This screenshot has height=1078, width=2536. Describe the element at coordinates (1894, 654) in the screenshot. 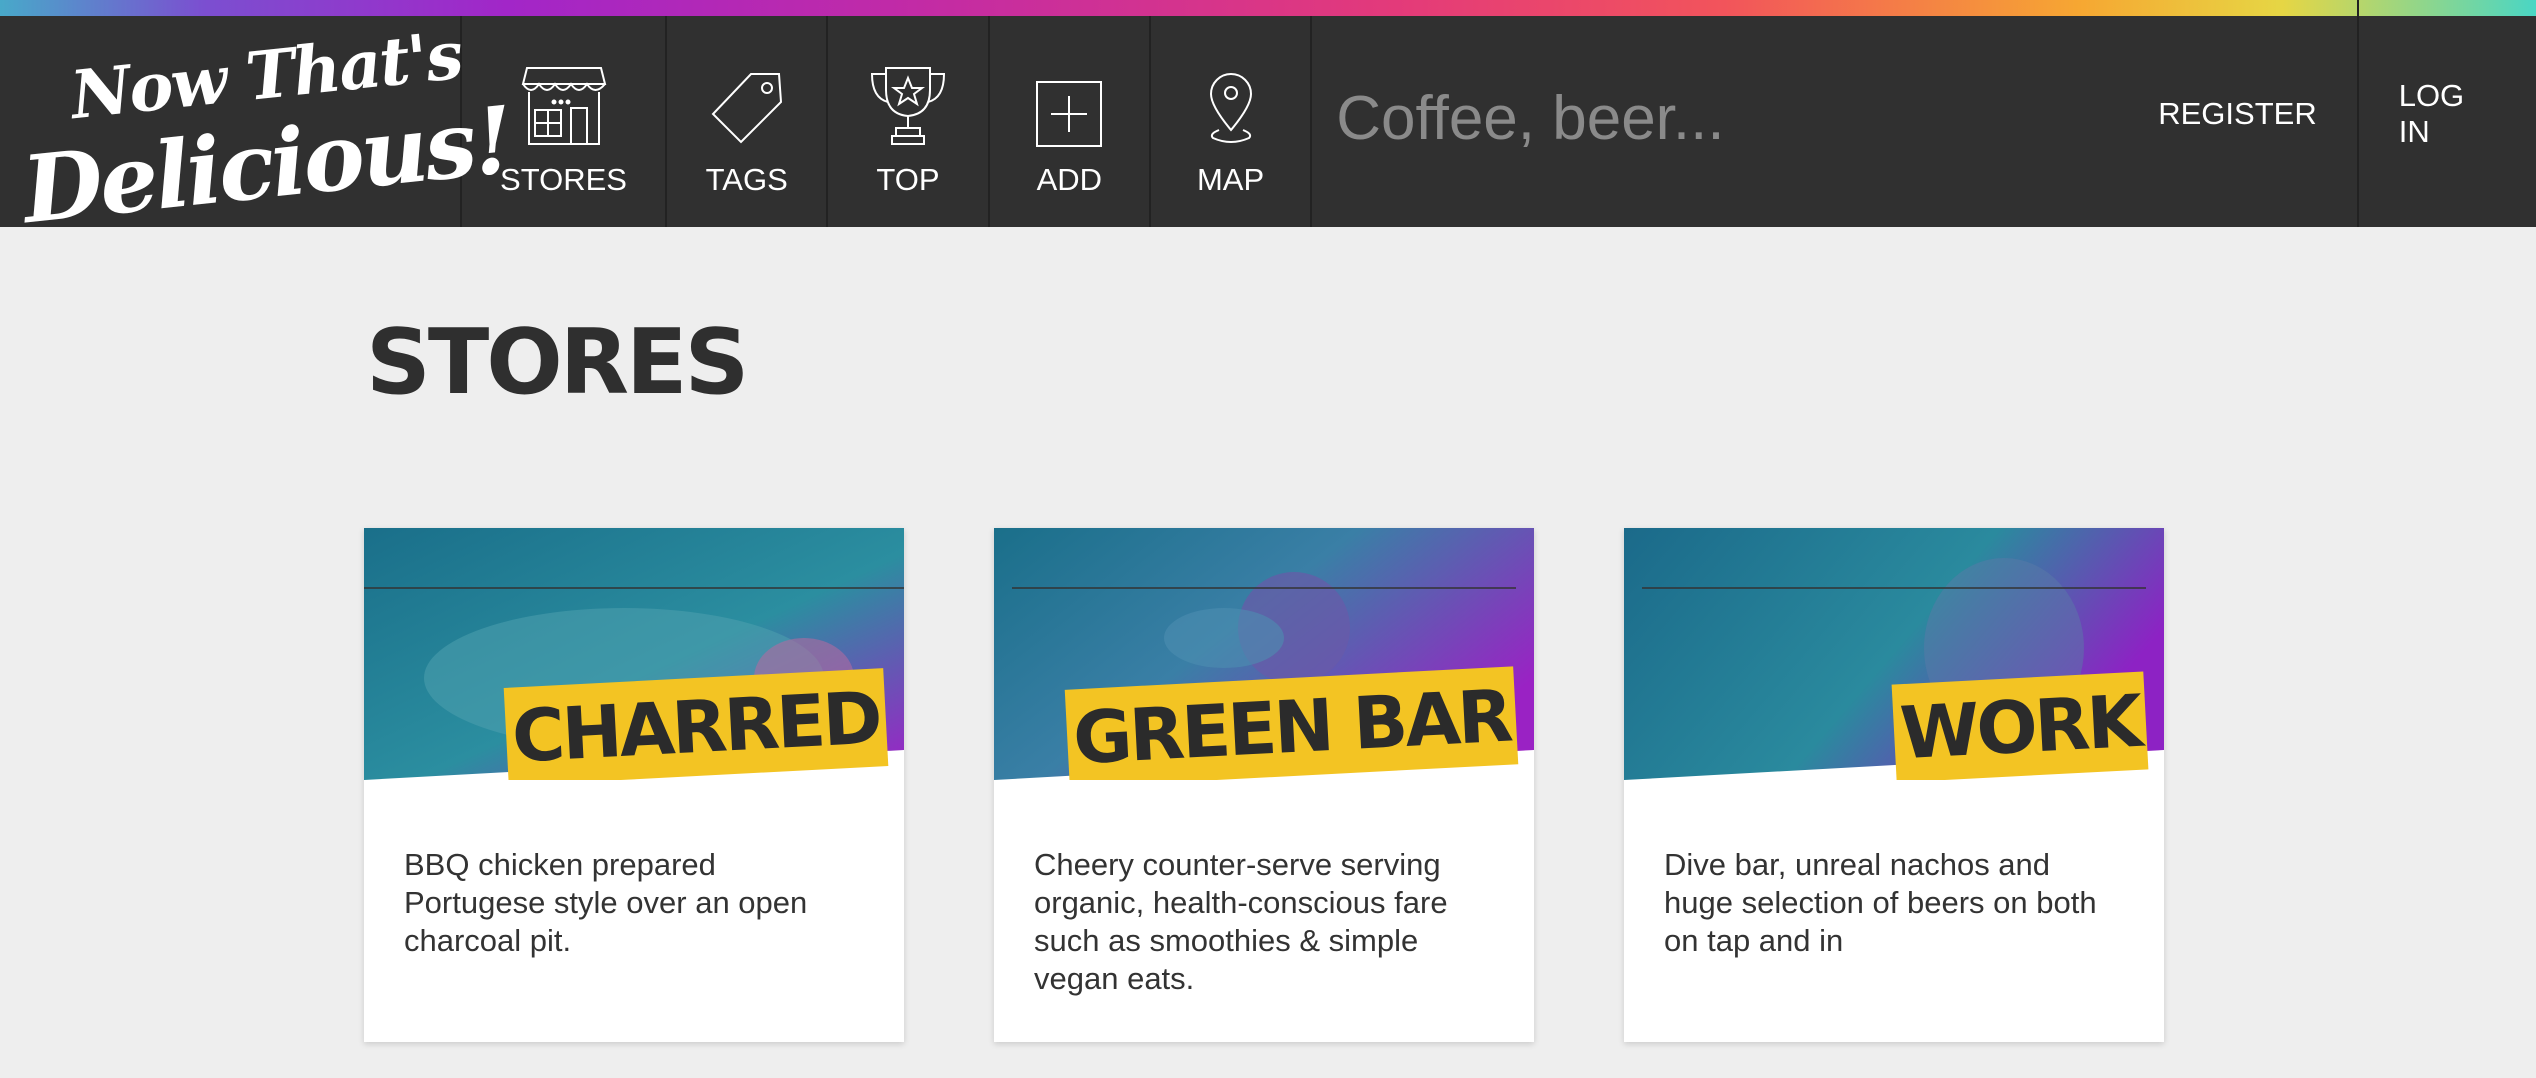

I see `store-hero-image: WORK` at that location.